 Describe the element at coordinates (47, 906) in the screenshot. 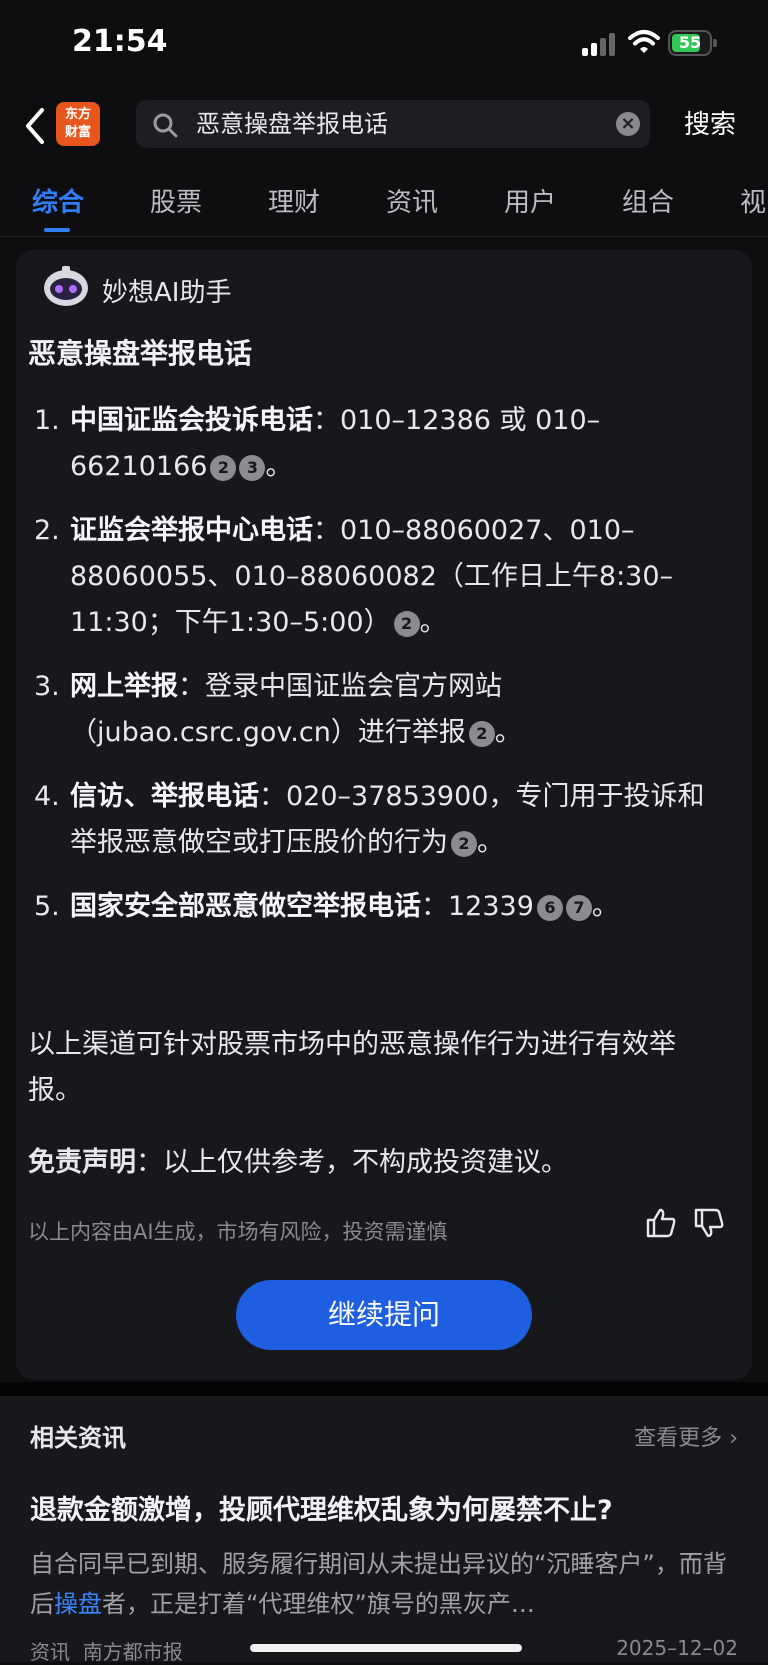

I see `list-number: 5.` at that location.